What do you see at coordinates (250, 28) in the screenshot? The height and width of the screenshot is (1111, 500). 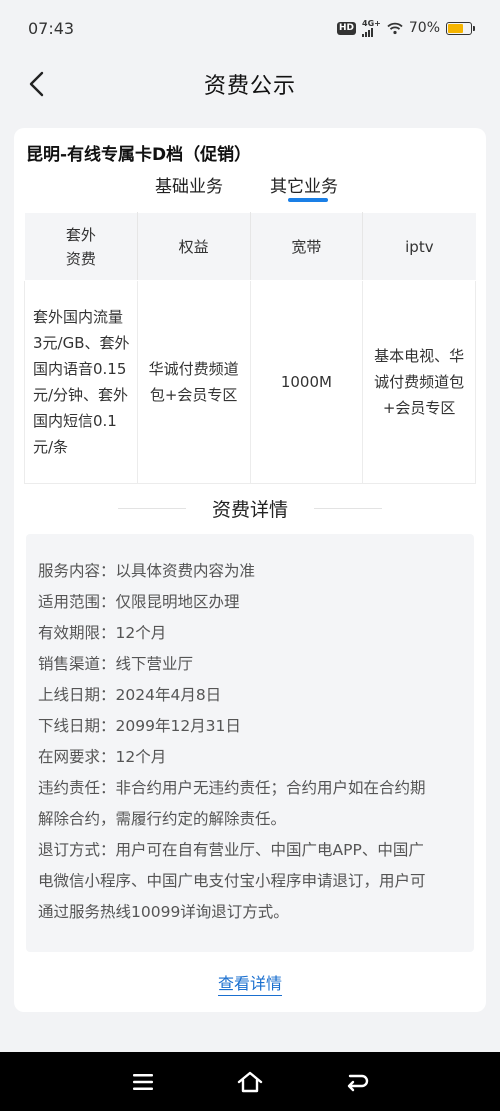 I see `status-bar: 07:43 HD 4G+ 70%` at bounding box center [250, 28].